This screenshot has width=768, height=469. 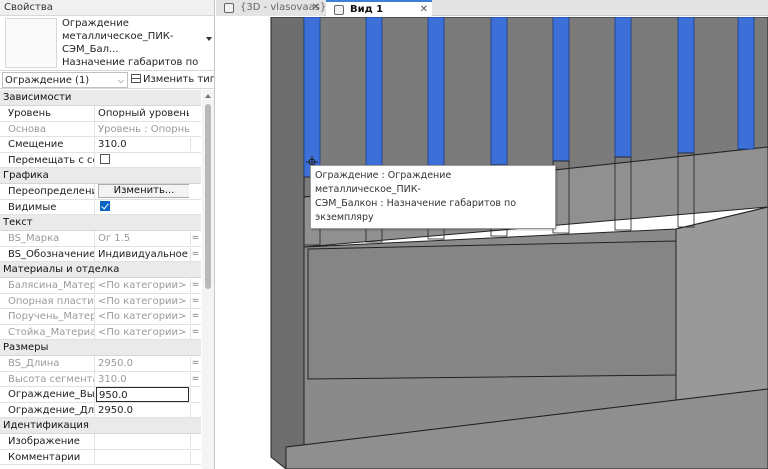 What do you see at coordinates (31, 43) in the screenshot?
I see `type-preview-thumbnail` at bounding box center [31, 43].